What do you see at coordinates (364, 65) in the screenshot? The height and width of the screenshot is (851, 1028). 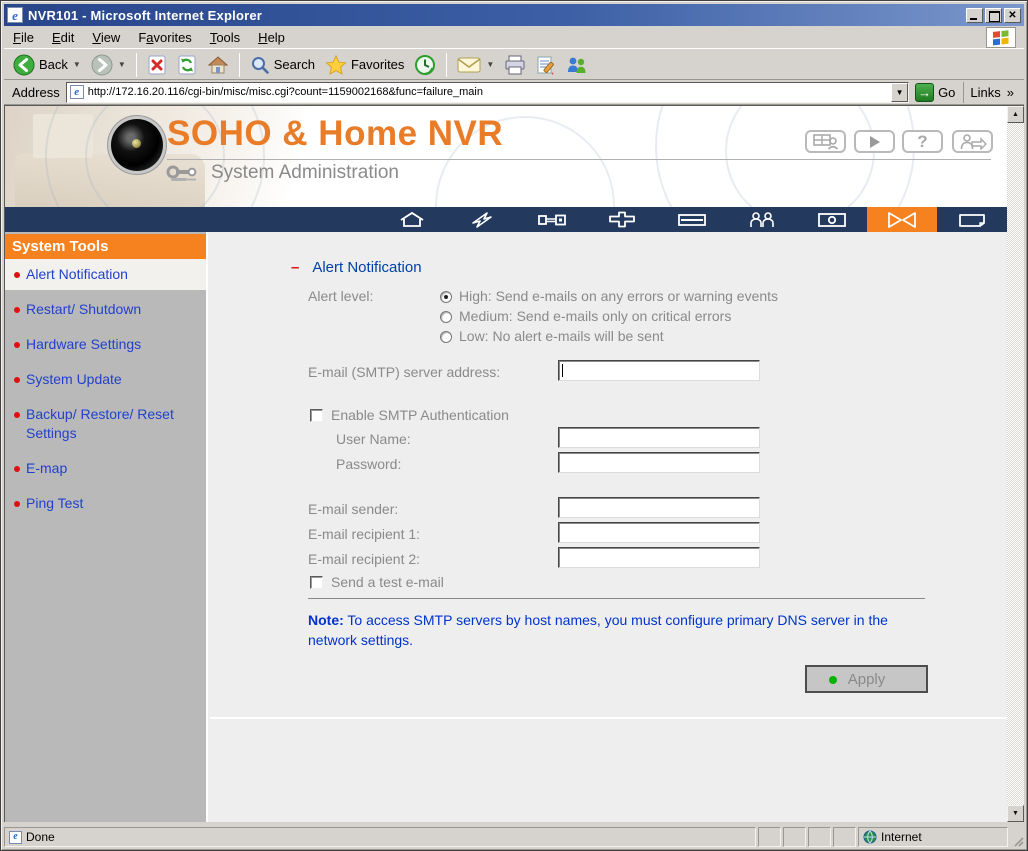 I see `favorites-button: Favorites` at bounding box center [364, 65].